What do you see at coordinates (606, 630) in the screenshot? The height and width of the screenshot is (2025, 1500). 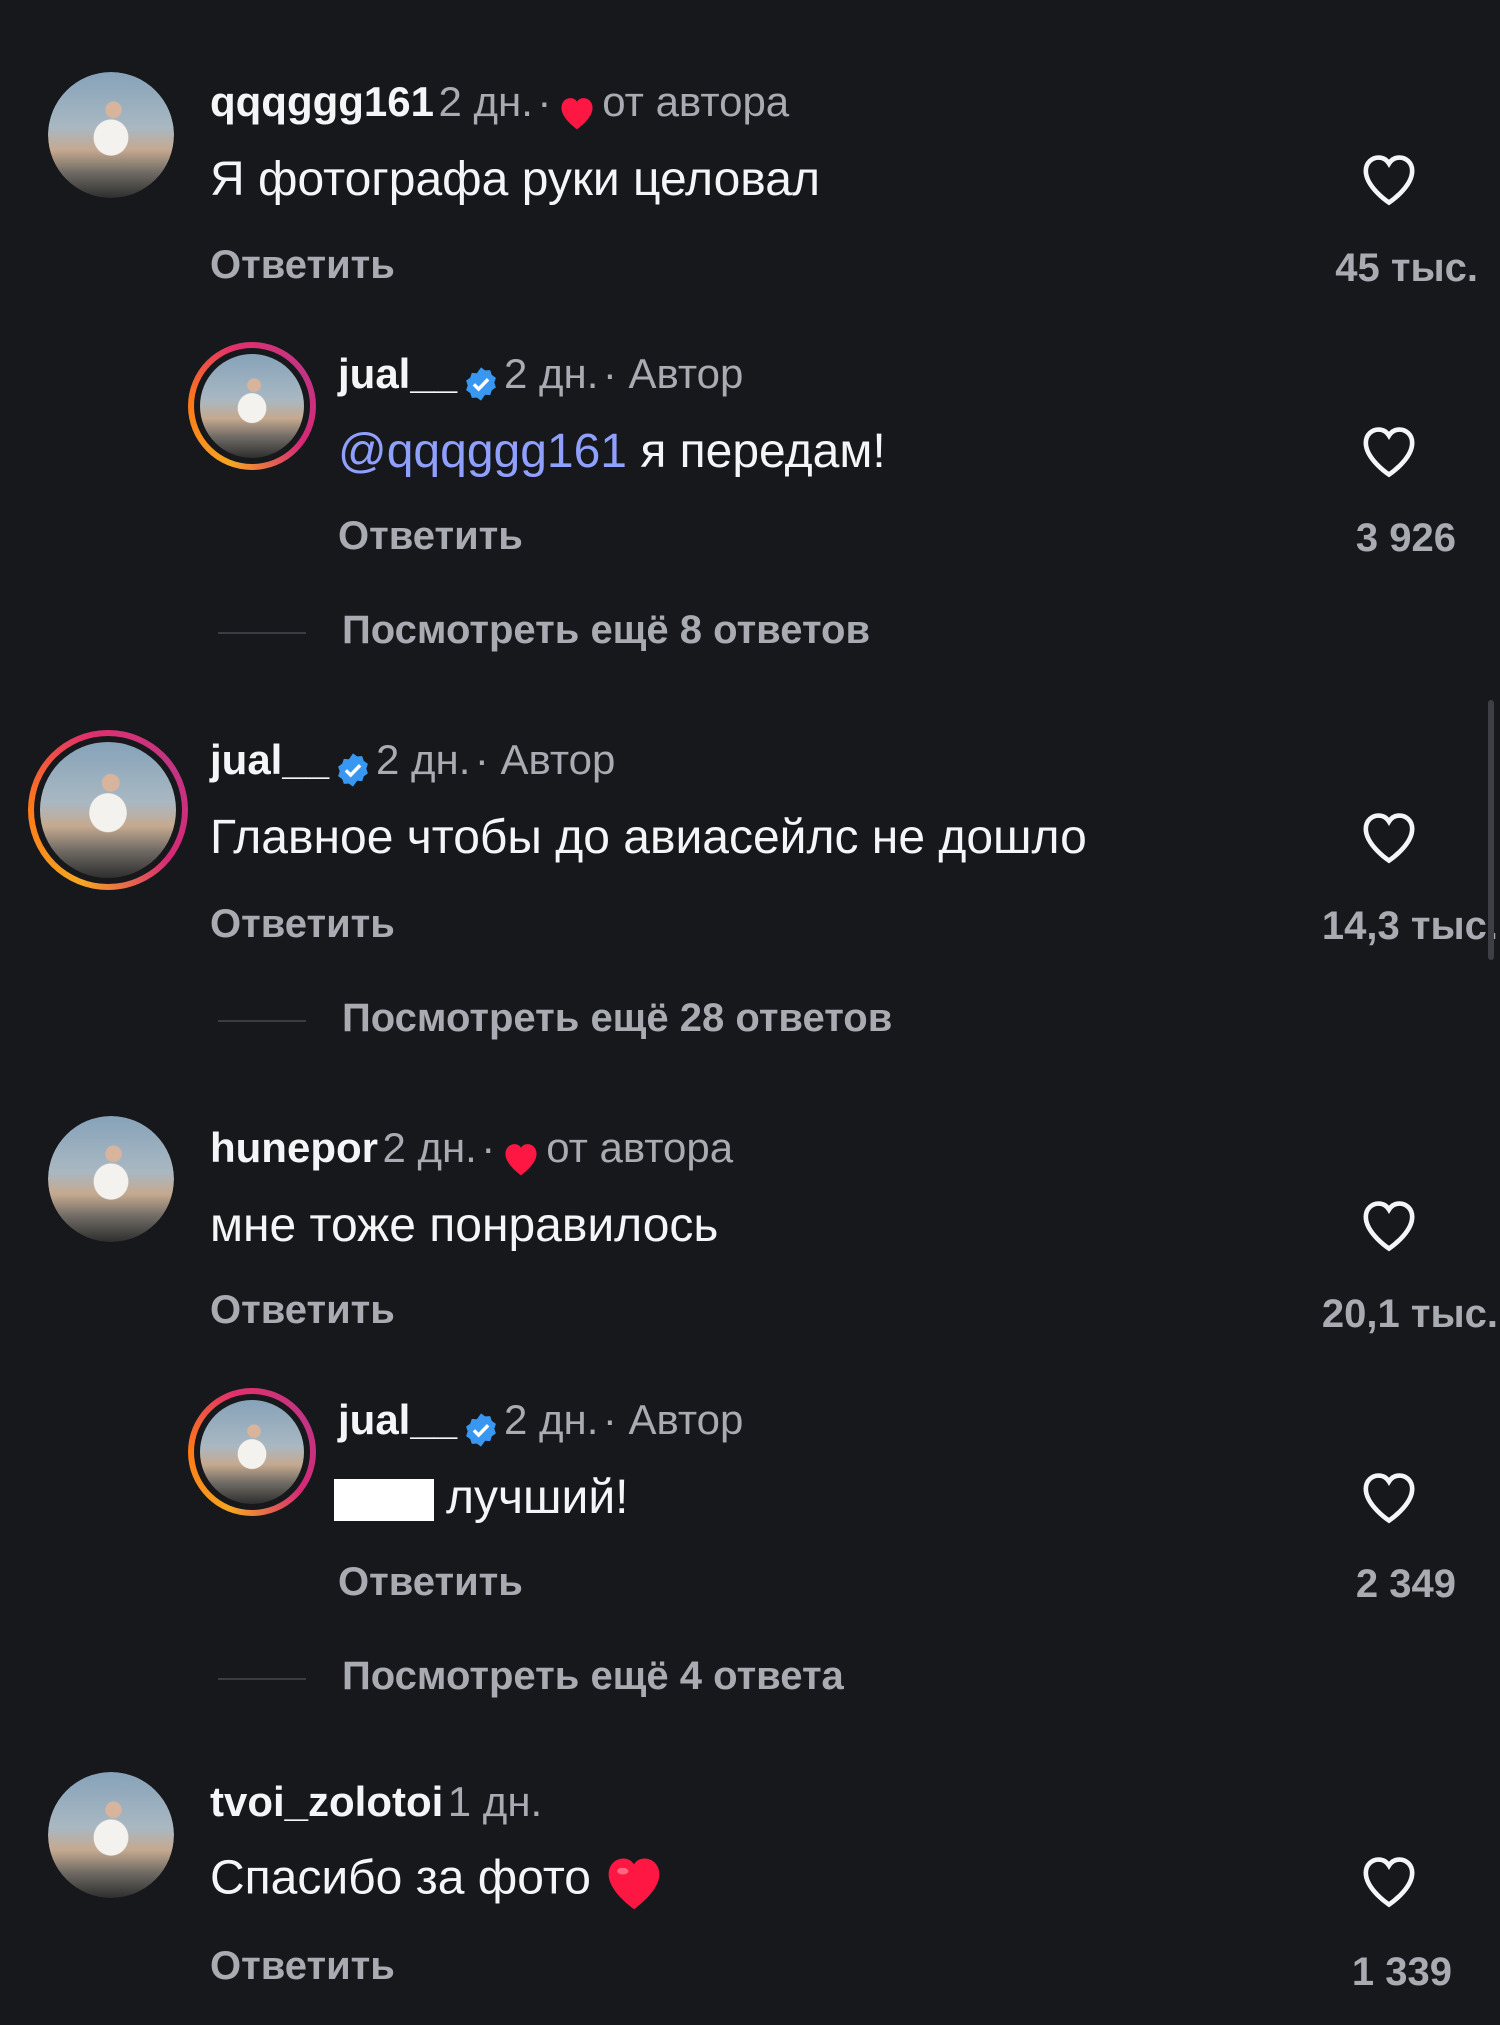 I see `view-more-replies: Посмотреть ещё 8 ответов` at bounding box center [606, 630].